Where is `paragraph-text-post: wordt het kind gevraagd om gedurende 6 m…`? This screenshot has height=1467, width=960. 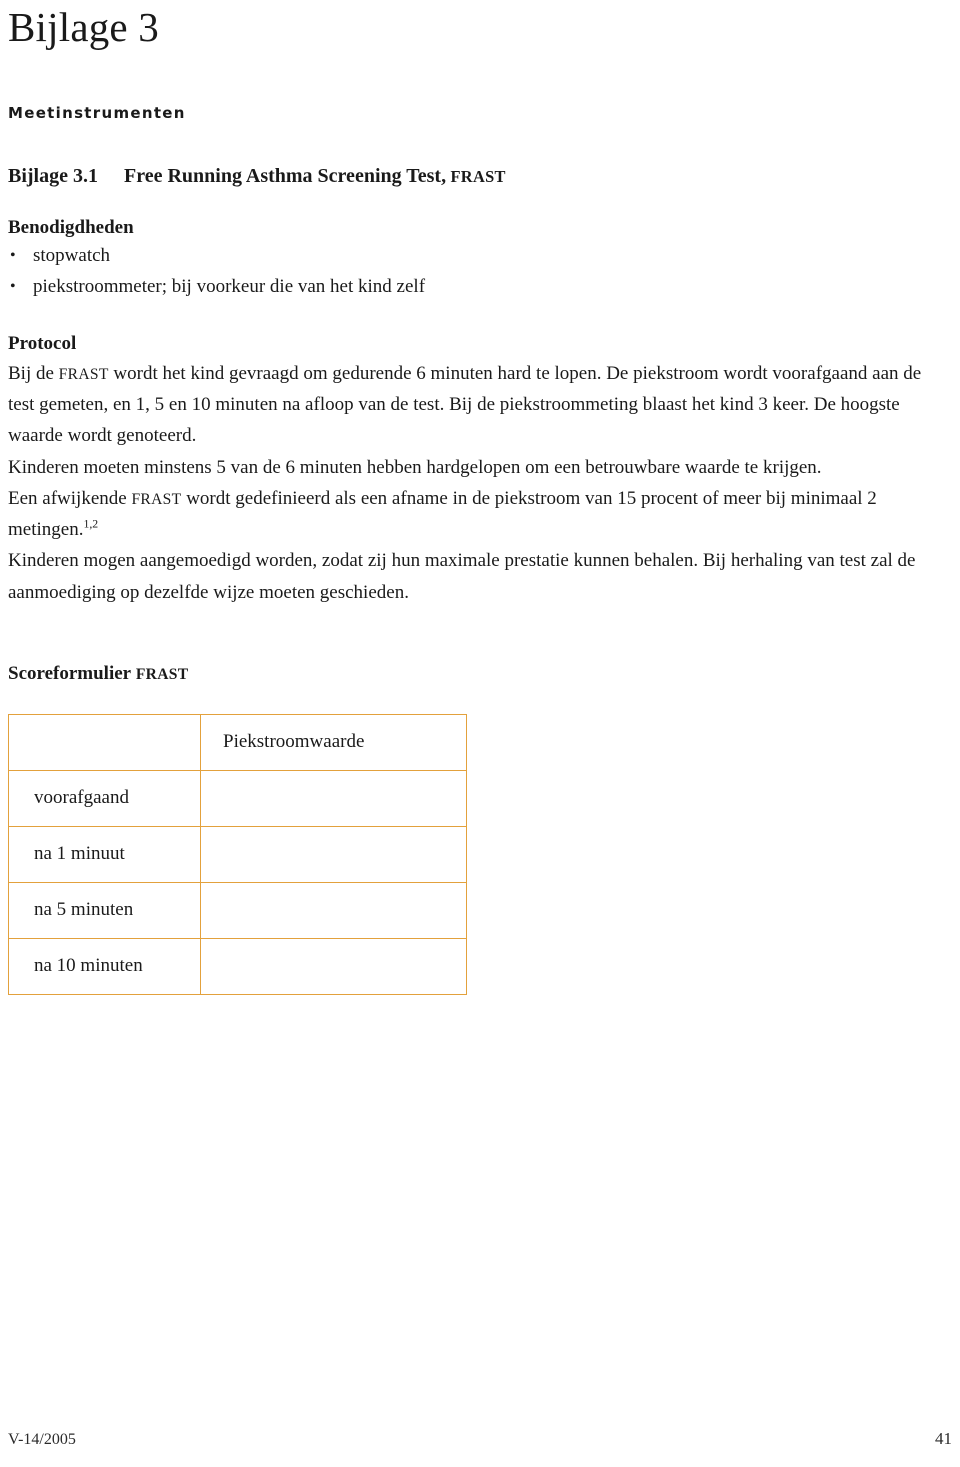 paragraph-text-post: wordt het kind gevraagd om gedurende 6 m… is located at coordinates (465, 404).